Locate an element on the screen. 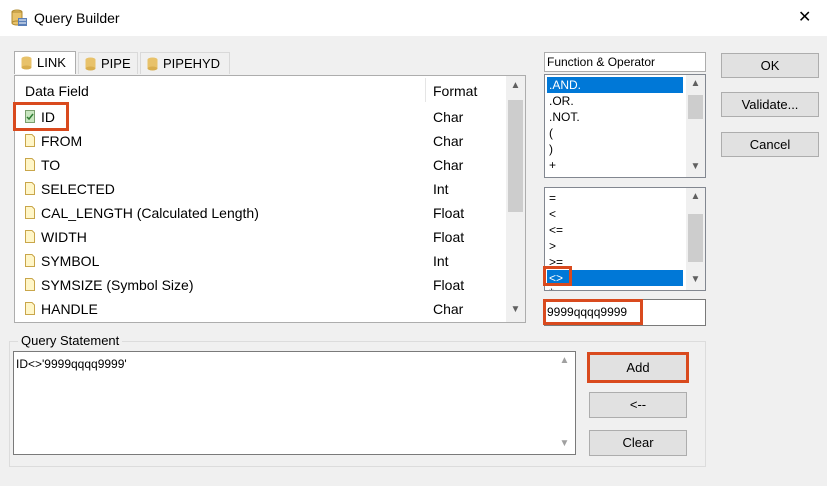  operator-scrollbar: ▲ ▼ is located at coordinates (695, 126).